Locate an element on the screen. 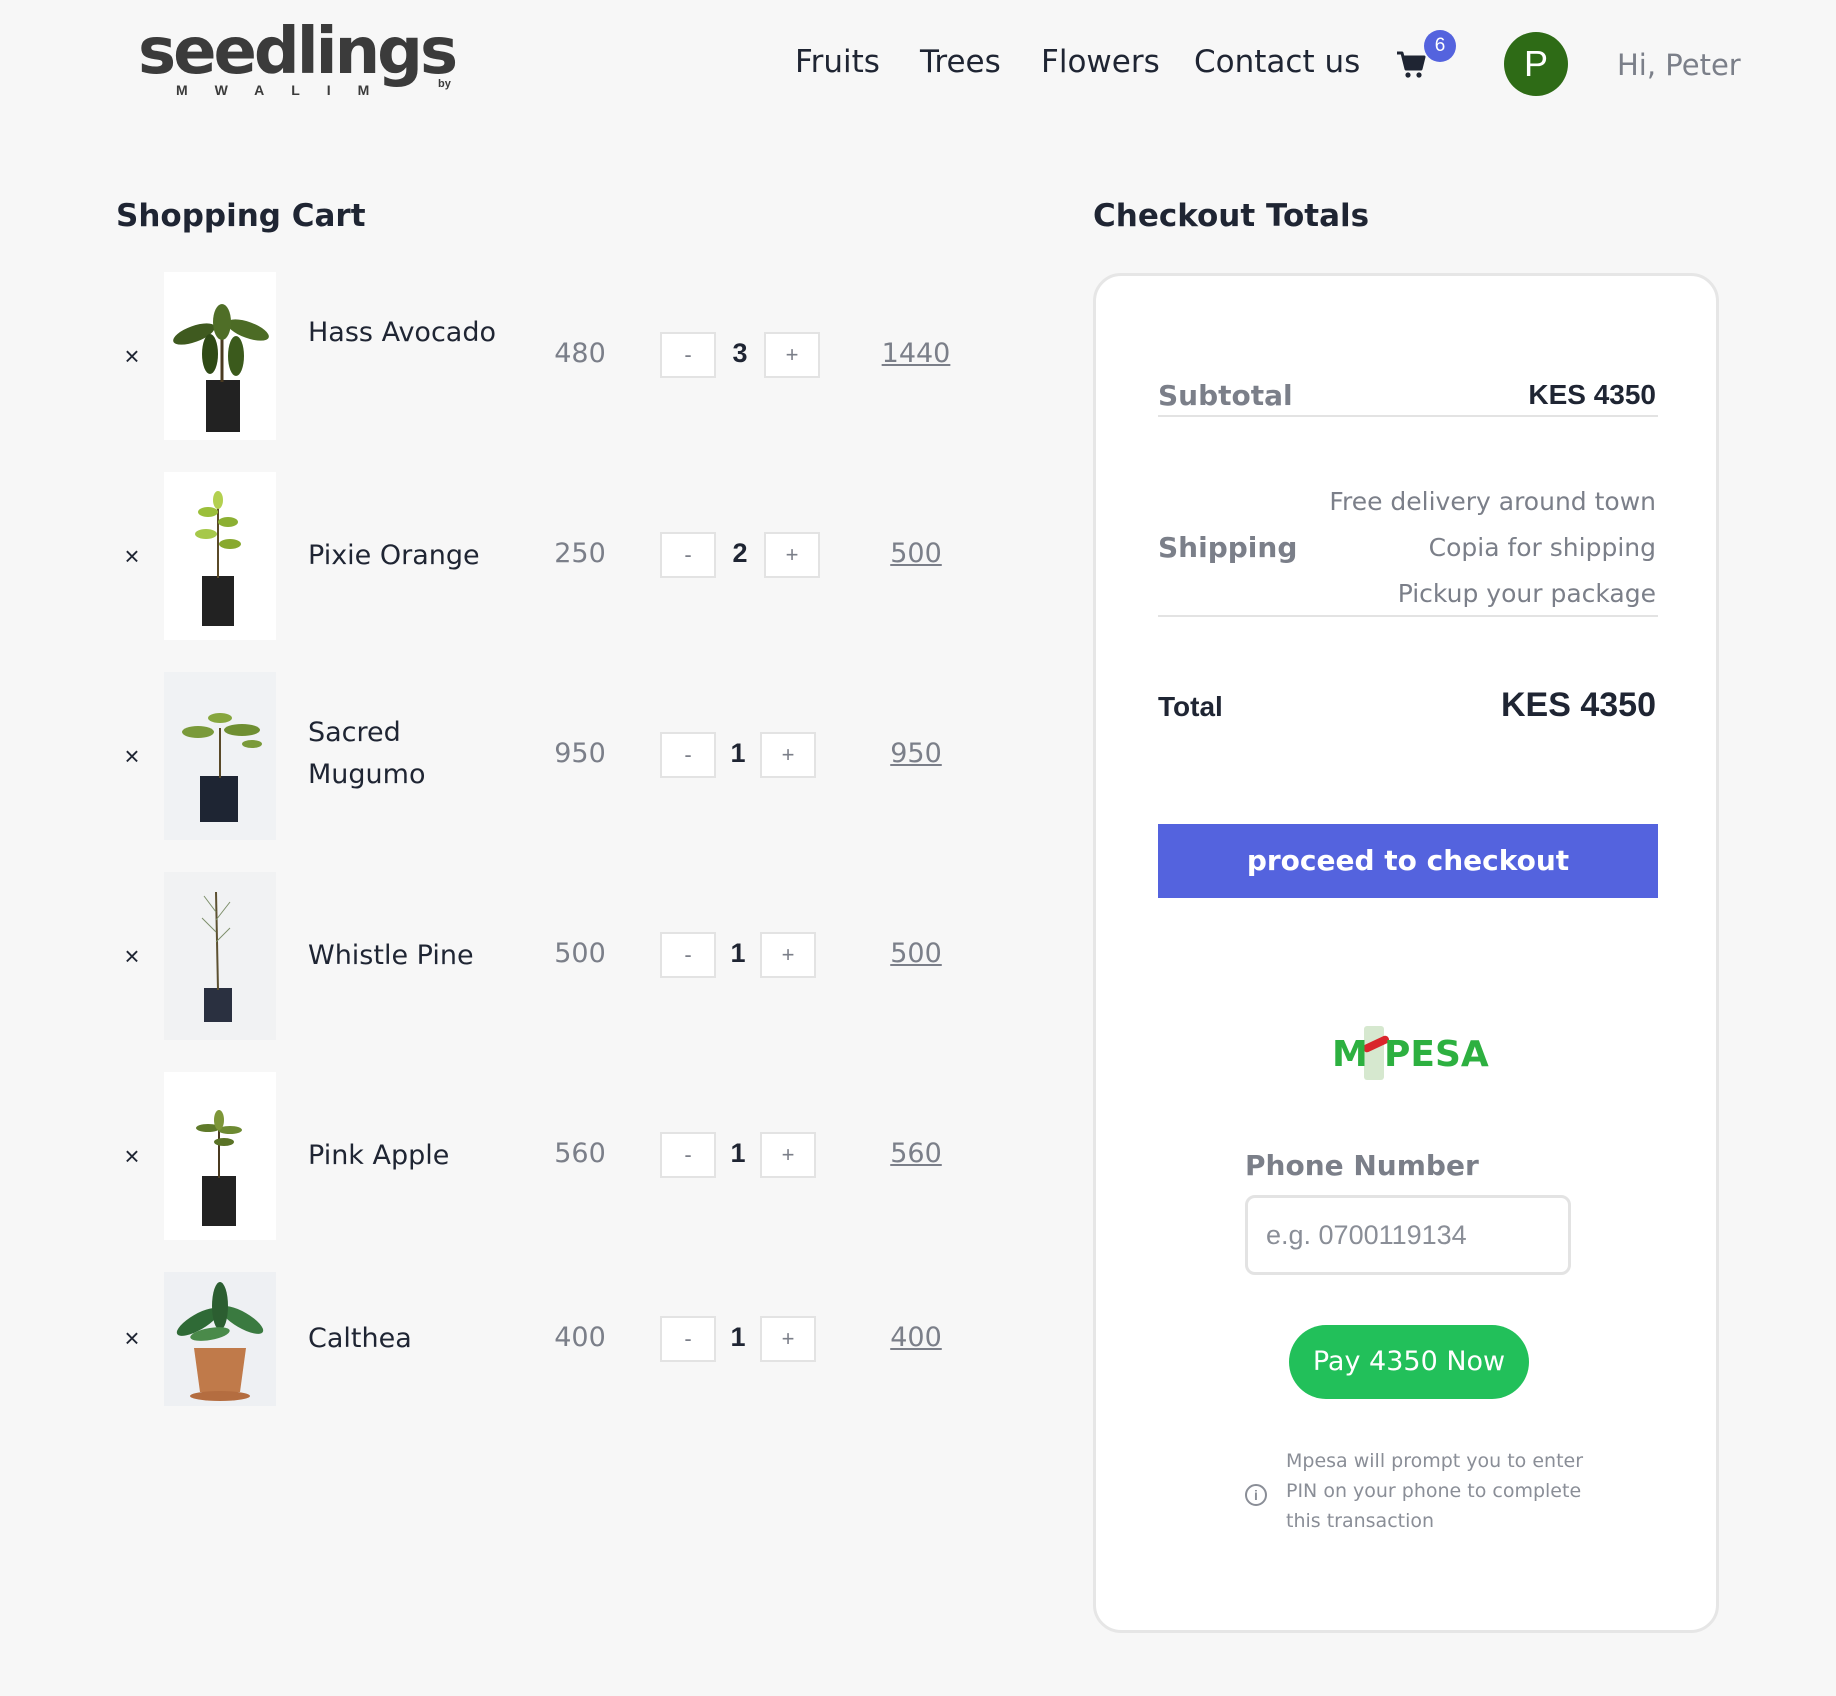 This screenshot has height=1696, width=1836. item-name: Hass Avocado is located at coordinates (402, 332).